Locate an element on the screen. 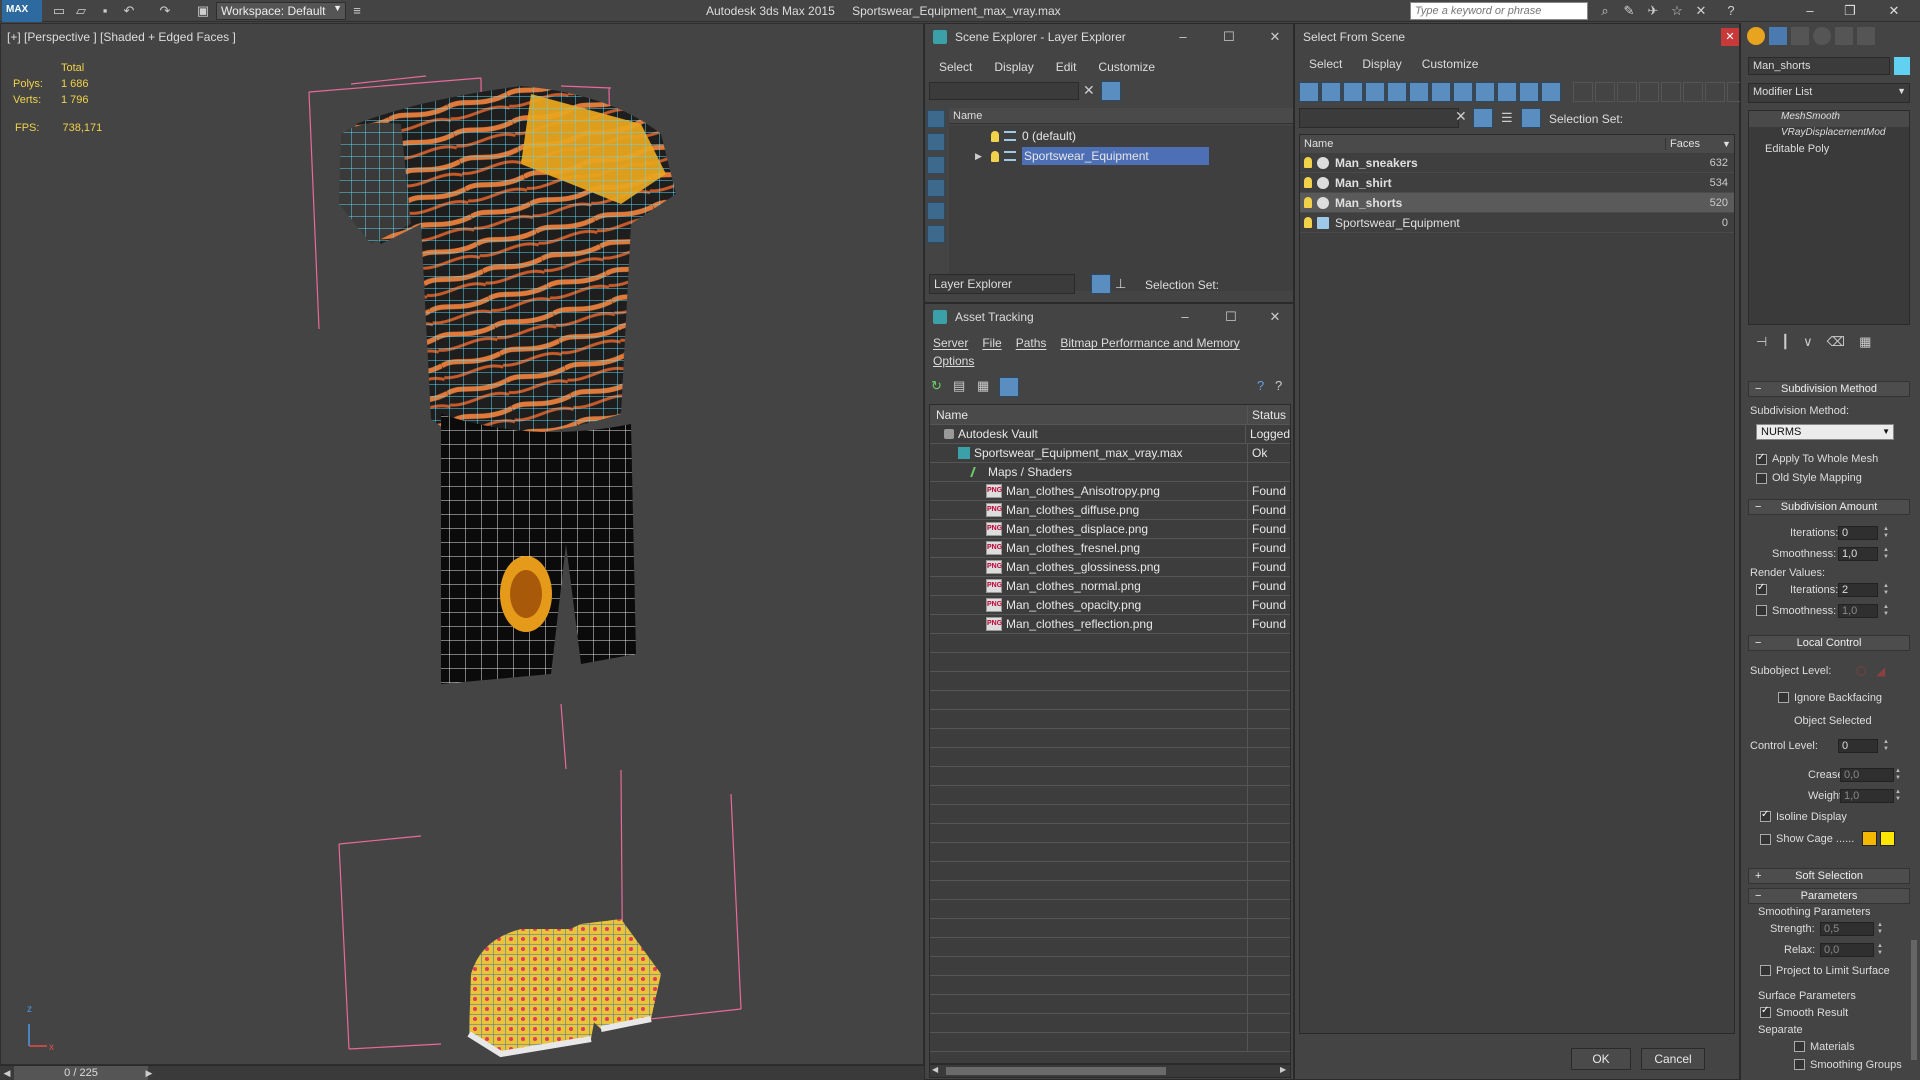 This screenshot has height=1080, width=1920. command-panel-scrollbar is located at coordinates (1914, 1000).